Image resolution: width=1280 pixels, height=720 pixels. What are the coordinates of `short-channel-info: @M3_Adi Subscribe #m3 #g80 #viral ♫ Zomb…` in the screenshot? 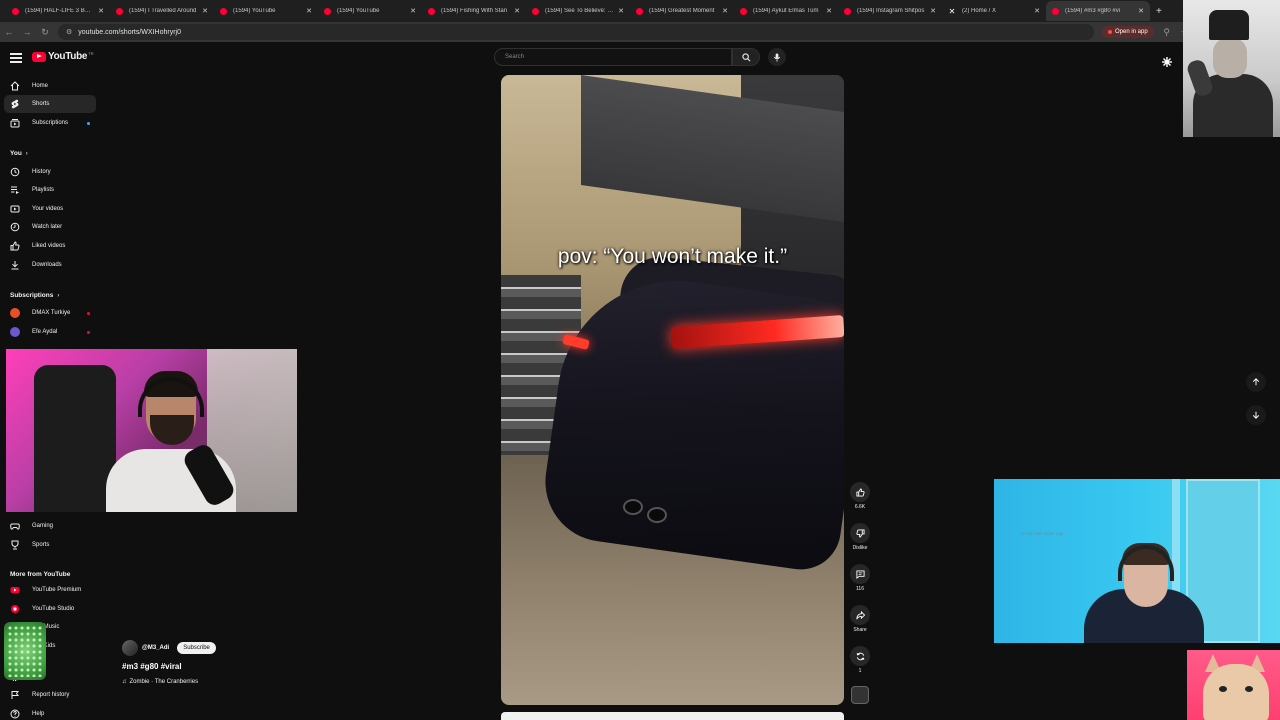 It's located at (169, 662).